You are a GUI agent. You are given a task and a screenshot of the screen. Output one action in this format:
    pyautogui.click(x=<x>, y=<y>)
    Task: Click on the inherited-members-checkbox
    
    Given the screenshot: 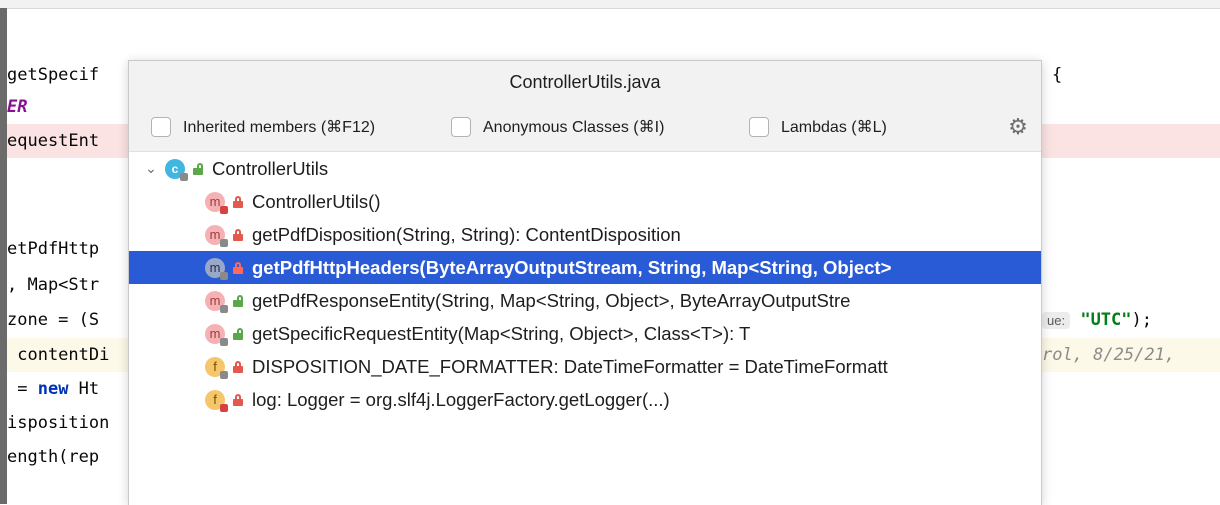 What is the action you would take?
    pyautogui.click(x=161, y=127)
    